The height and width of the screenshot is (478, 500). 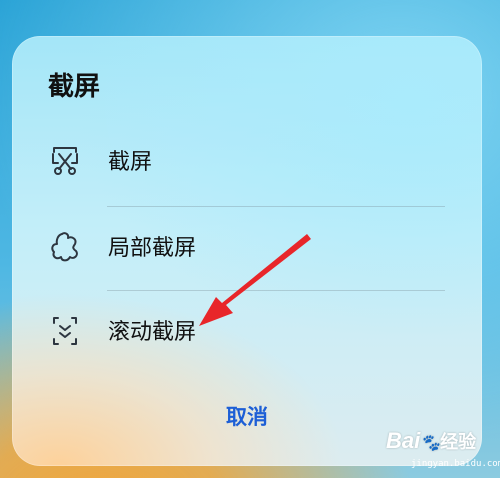 What do you see at coordinates (255, 280) in the screenshot?
I see `annotation-arrow-icon` at bounding box center [255, 280].